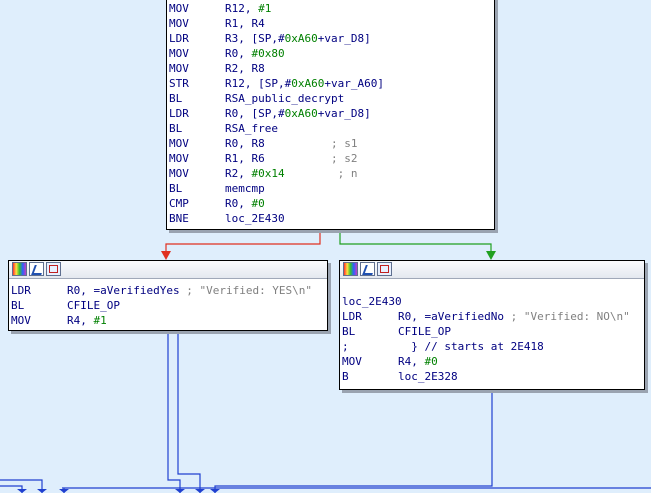  What do you see at coordinates (330, 203) in the screenshot?
I see `instruction-line: CMP R0, #0` at bounding box center [330, 203].